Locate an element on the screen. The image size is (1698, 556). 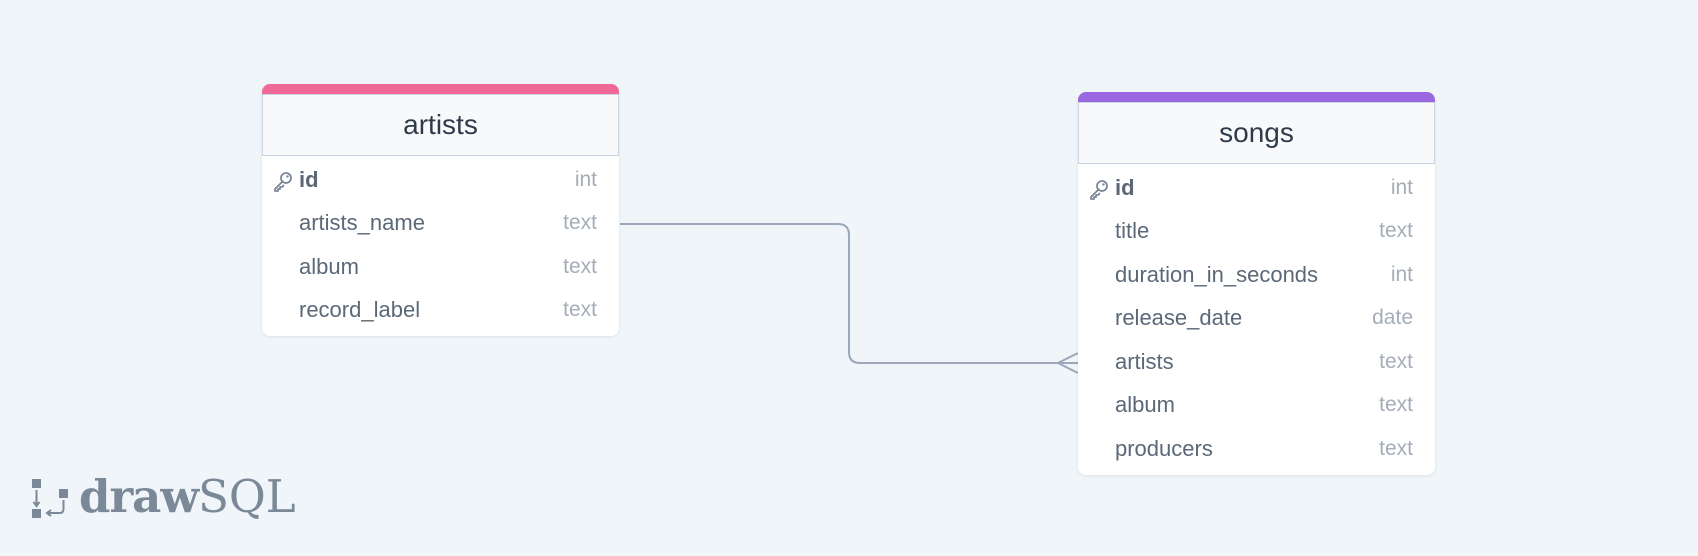
drawsql-logo: draw SQL is located at coordinates (163, 496).